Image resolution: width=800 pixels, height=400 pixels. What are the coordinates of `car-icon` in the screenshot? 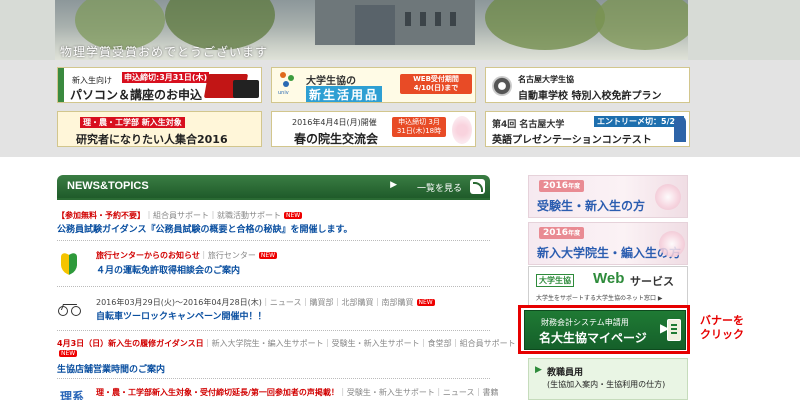 It's located at (502, 86).